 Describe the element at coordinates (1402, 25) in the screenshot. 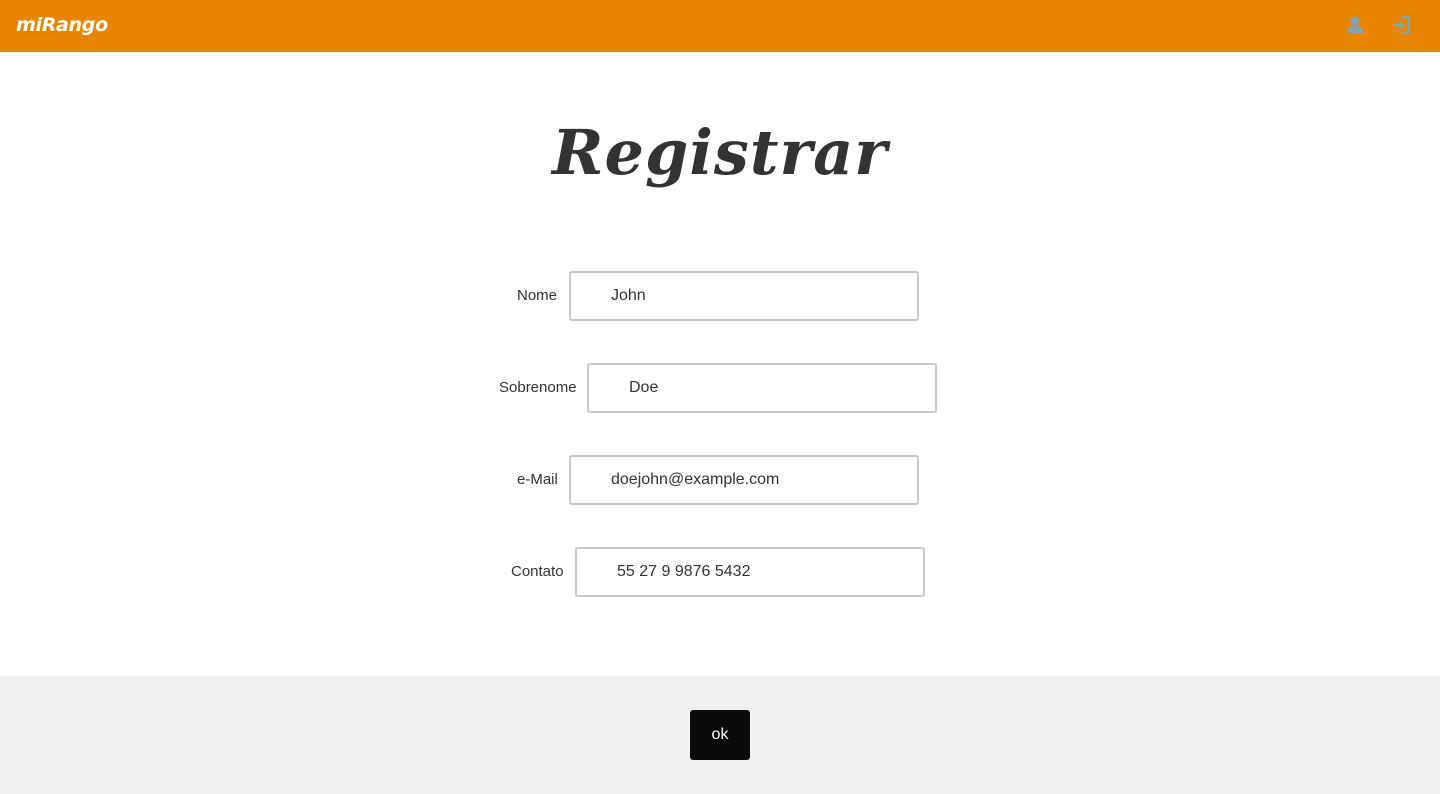

I see `login-icon` at that location.